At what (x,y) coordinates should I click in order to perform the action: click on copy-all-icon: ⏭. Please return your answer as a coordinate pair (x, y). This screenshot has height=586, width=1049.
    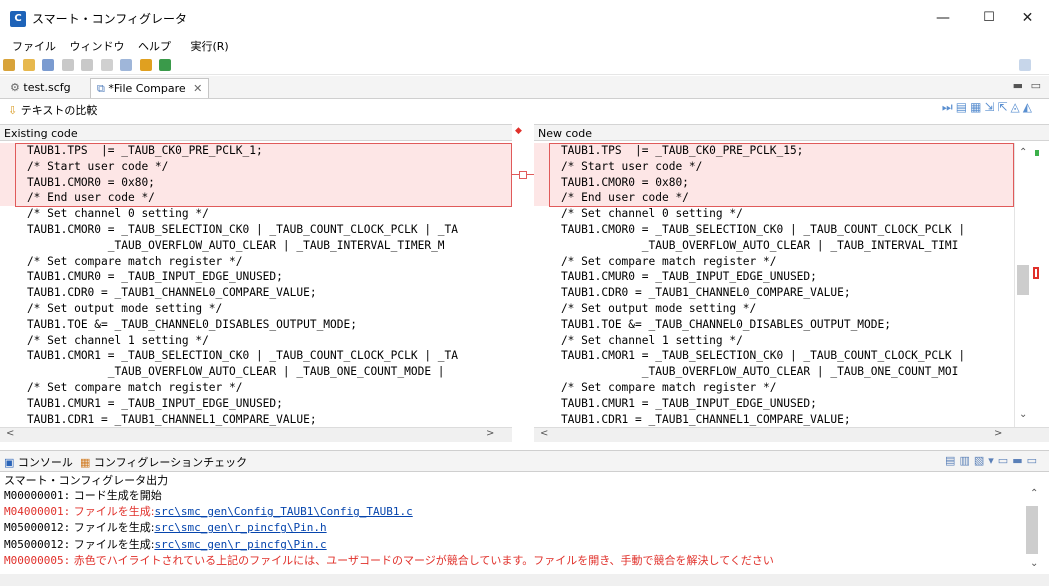
    Looking at the image, I should click on (949, 107).